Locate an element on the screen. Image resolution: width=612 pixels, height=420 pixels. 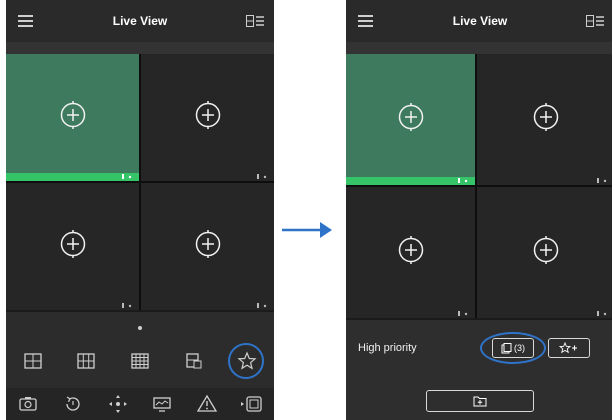
add-folder-icon is located at coordinates (480, 401).